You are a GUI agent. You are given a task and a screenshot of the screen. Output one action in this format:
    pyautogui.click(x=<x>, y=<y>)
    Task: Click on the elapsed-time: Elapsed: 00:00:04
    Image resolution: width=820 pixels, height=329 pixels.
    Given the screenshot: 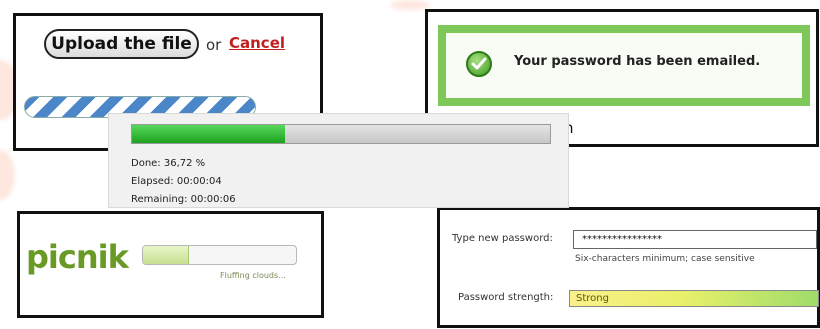 What is the action you would take?
    pyautogui.click(x=176, y=181)
    